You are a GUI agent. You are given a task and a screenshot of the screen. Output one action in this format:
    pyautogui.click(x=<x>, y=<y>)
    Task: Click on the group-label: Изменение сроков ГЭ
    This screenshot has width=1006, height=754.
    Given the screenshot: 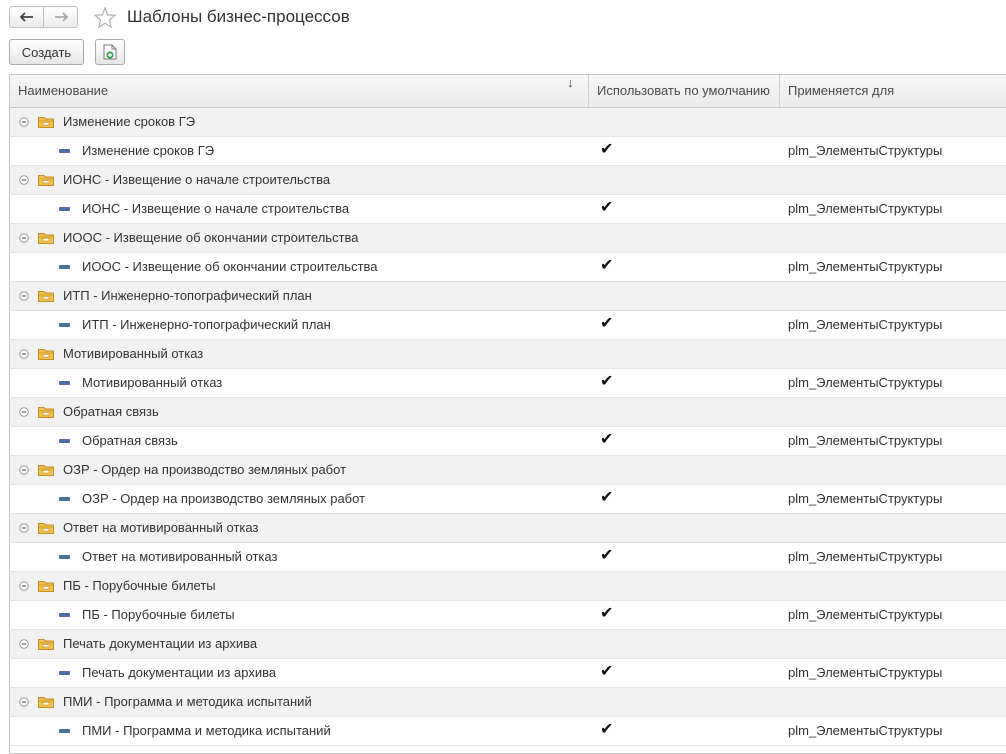 What is the action you would take?
    pyautogui.click(x=129, y=121)
    